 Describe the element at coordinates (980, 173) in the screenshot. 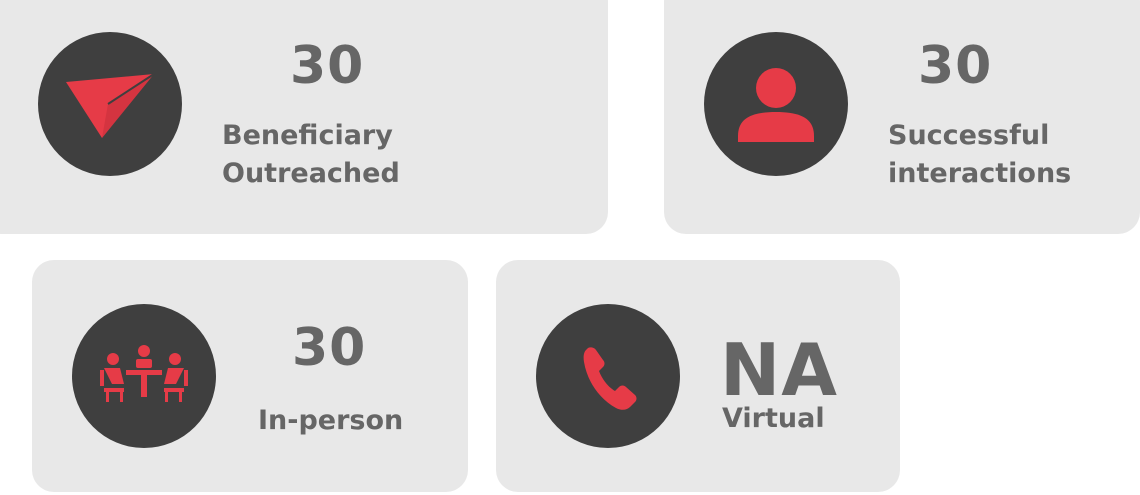

I see `stat-label-line2: interactions` at that location.